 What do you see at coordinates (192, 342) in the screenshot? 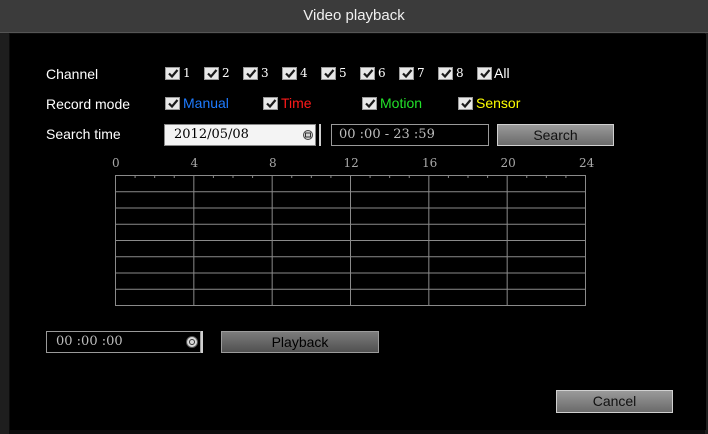
I see `clock-icon` at bounding box center [192, 342].